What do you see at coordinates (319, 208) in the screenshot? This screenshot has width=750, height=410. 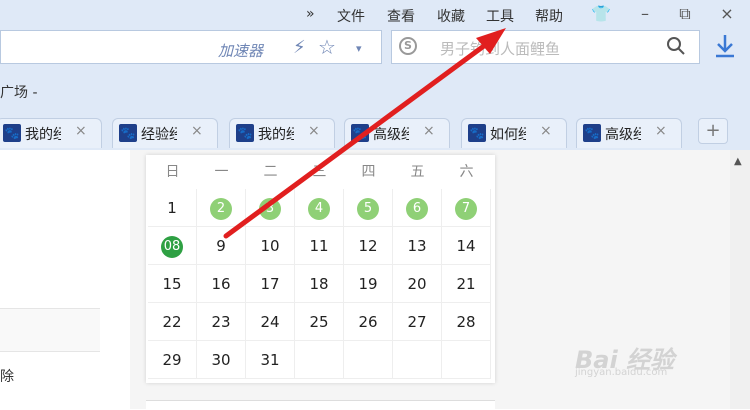 I see `calendar-day: 4` at bounding box center [319, 208].